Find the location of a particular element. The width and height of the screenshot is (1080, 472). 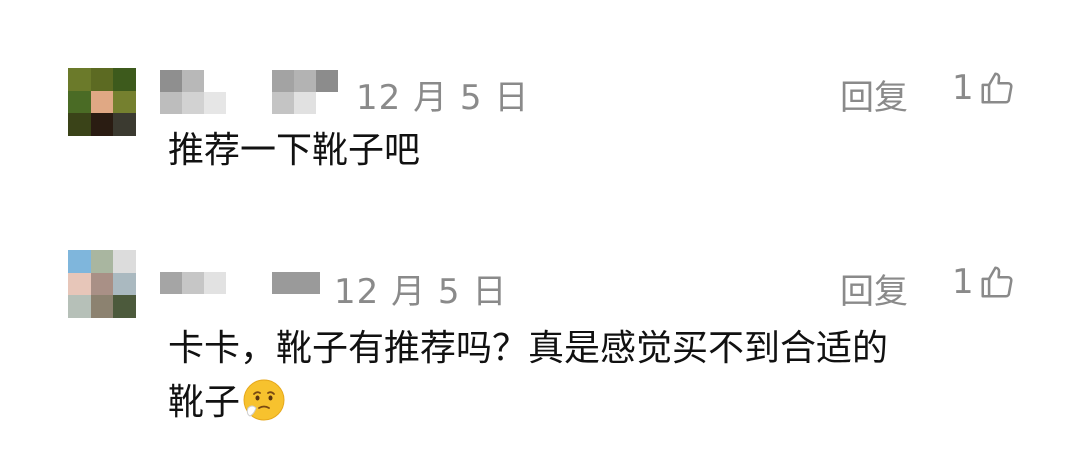

comment-text: 推荐一下靴子吧 is located at coordinates (294, 150).